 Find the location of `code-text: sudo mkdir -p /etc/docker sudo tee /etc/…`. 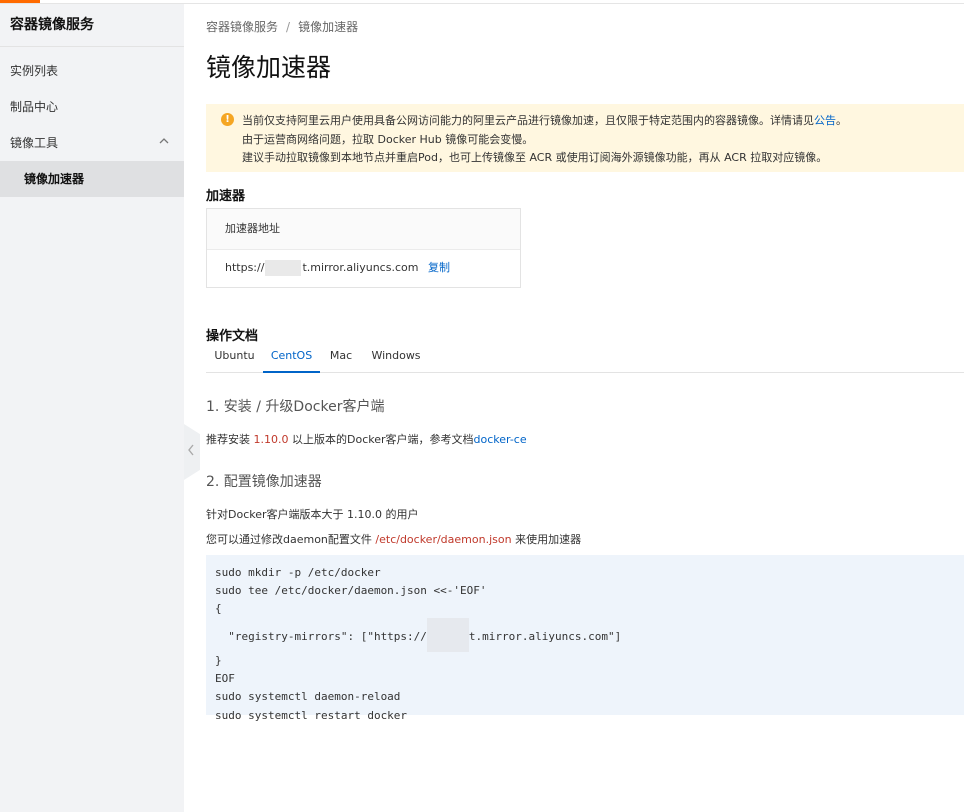

code-text: sudo mkdir -p /etc/docker sudo tee /etc/… is located at coordinates (418, 644).